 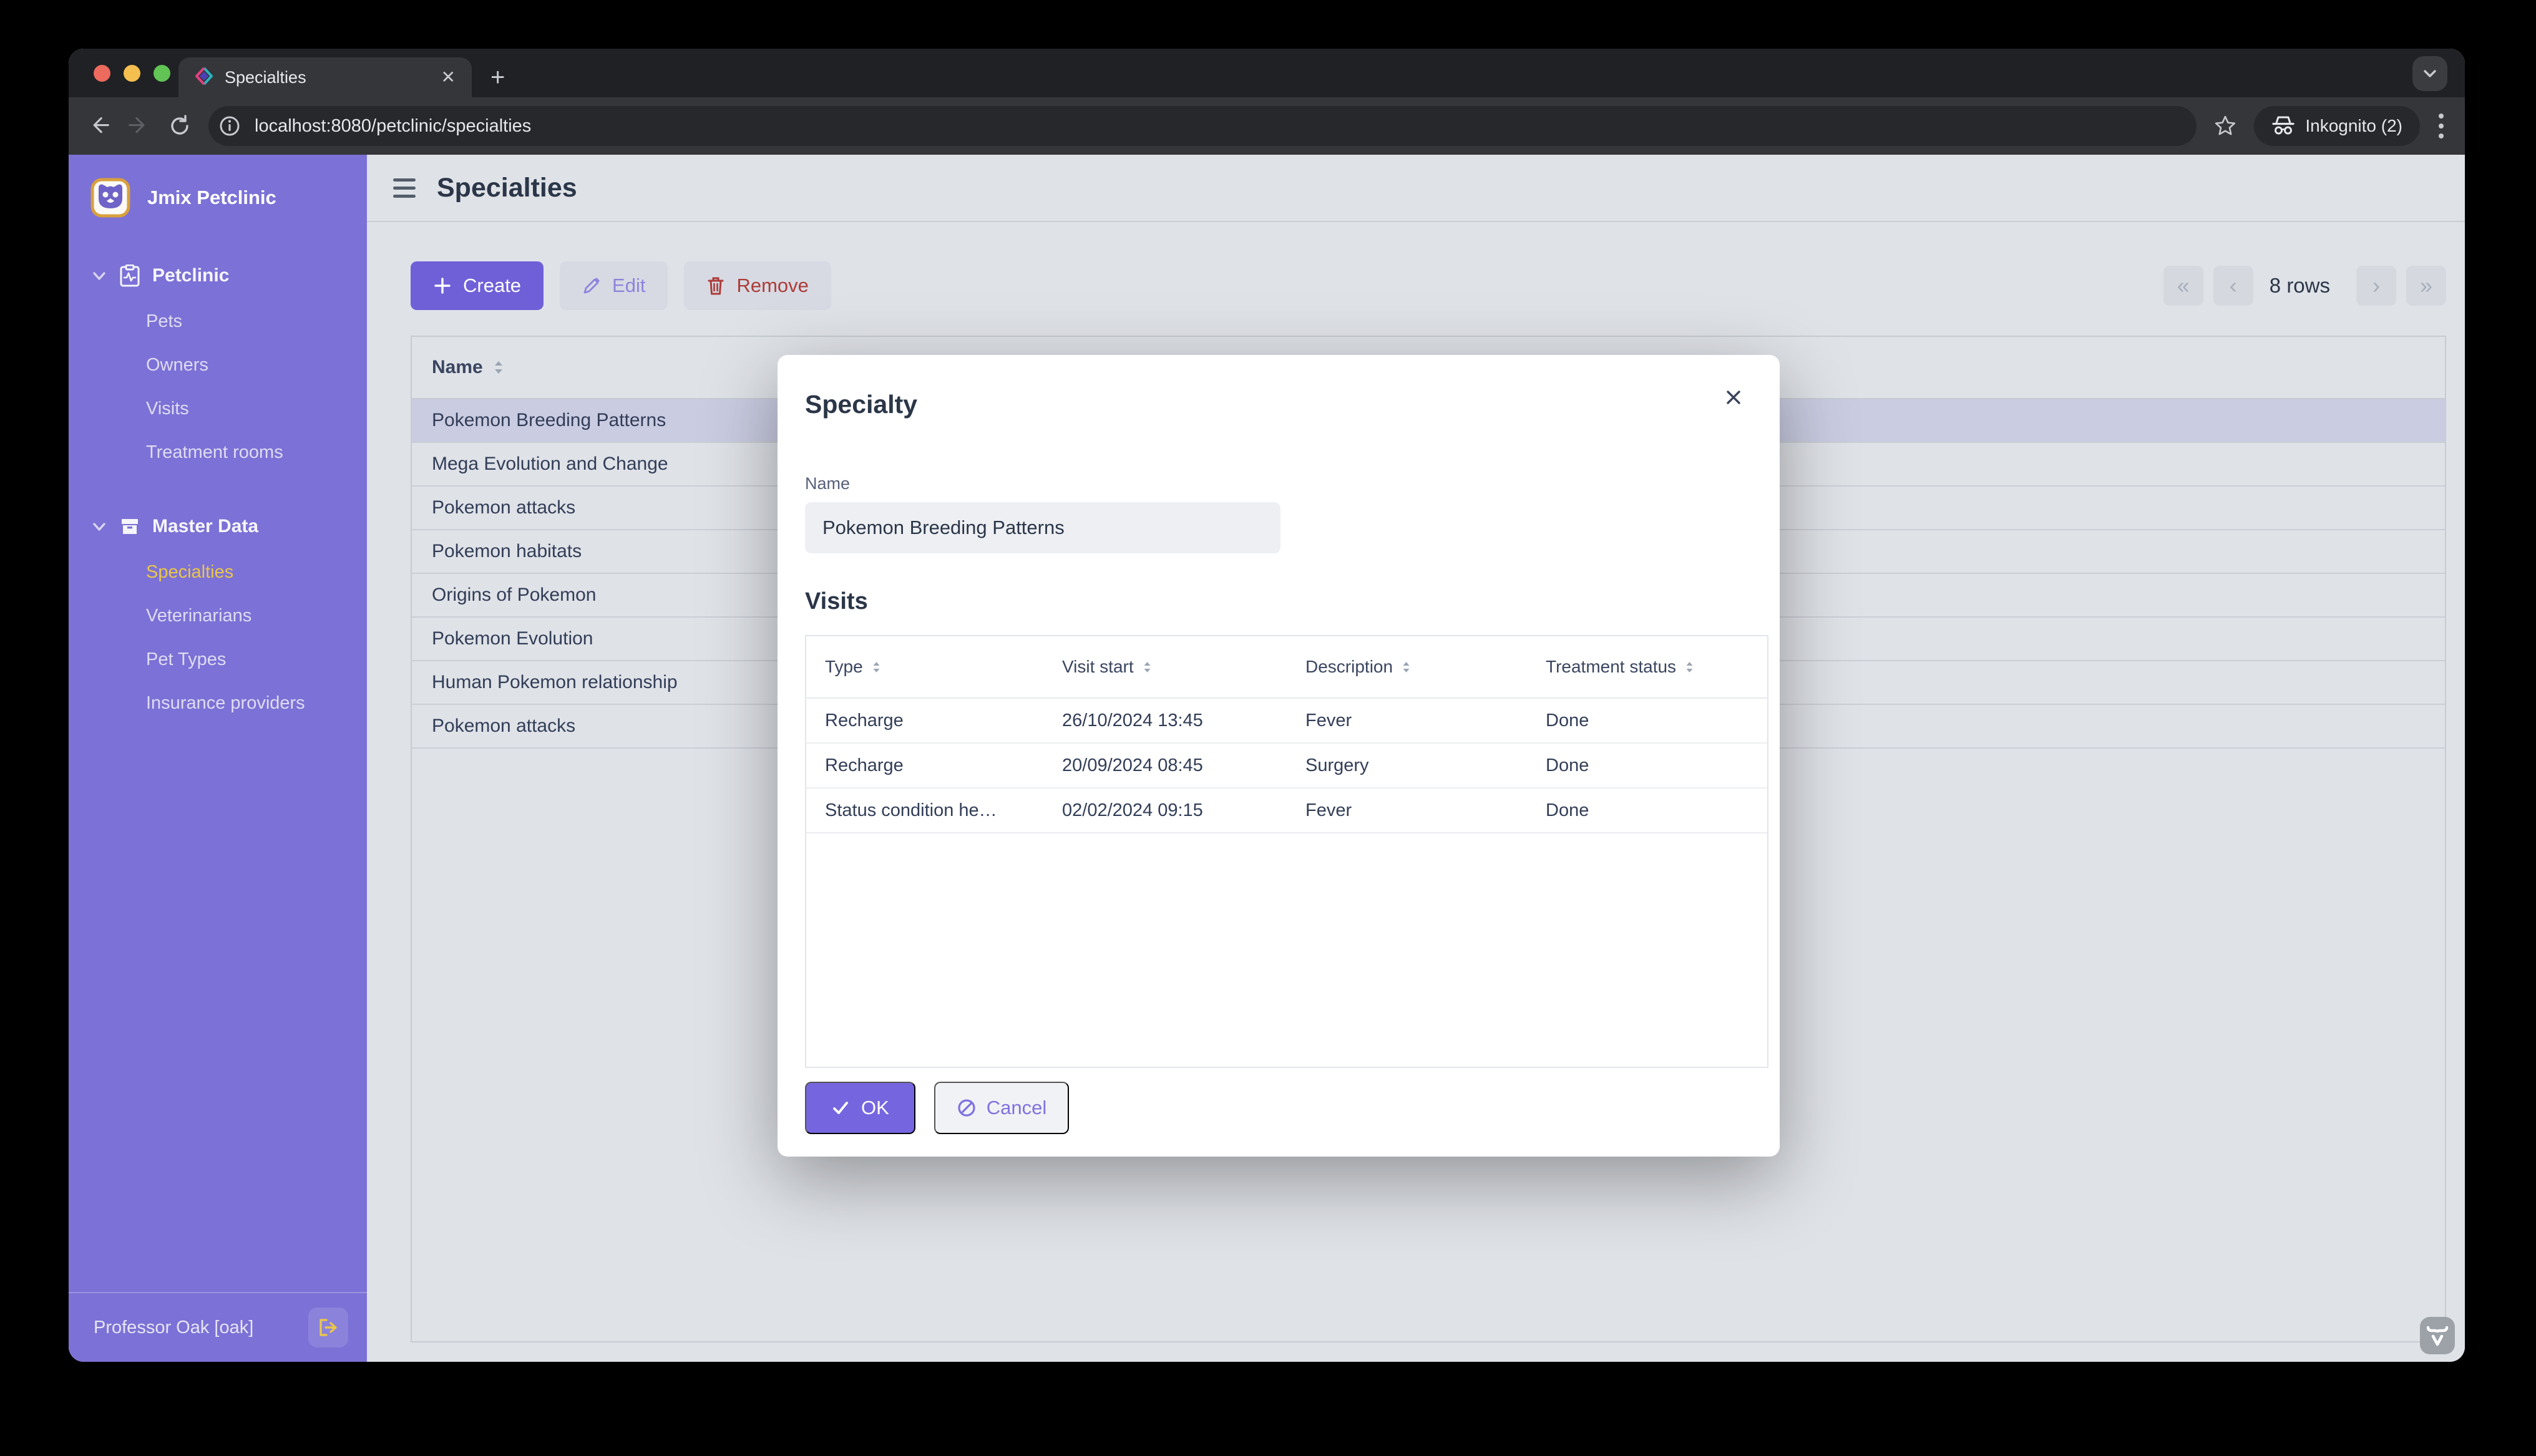 What do you see at coordinates (862, 404) in the screenshot?
I see `dialog-title: Specialty` at bounding box center [862, 404].